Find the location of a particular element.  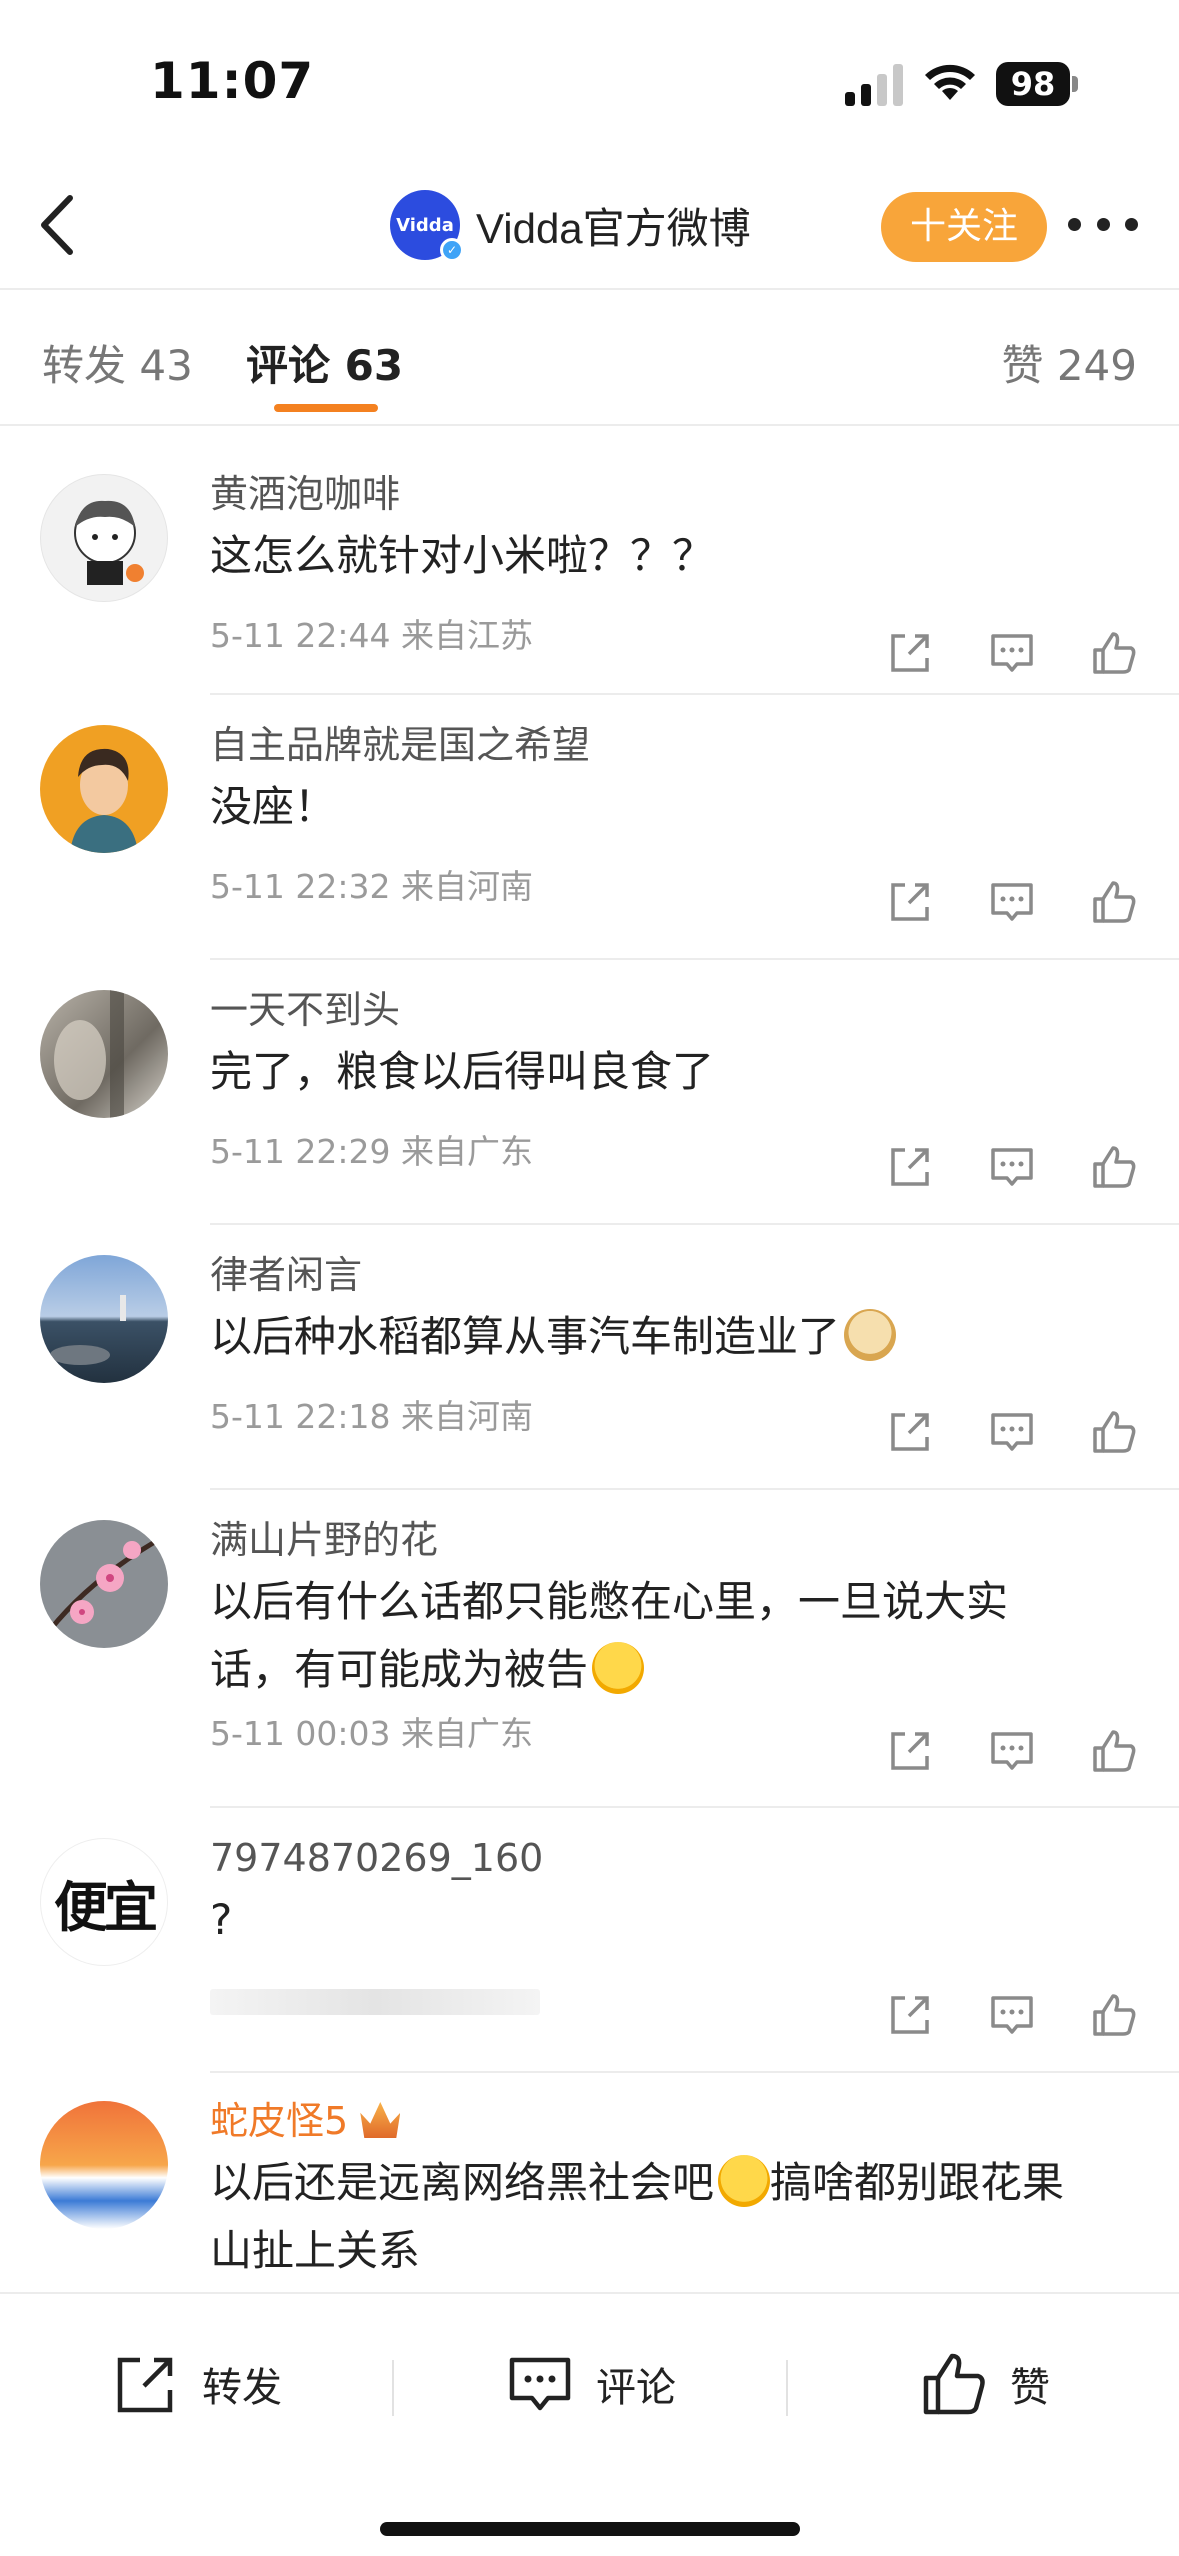

comment-text: 这怎么就针对小米啦？？？ is located at coordinates (462, 555).